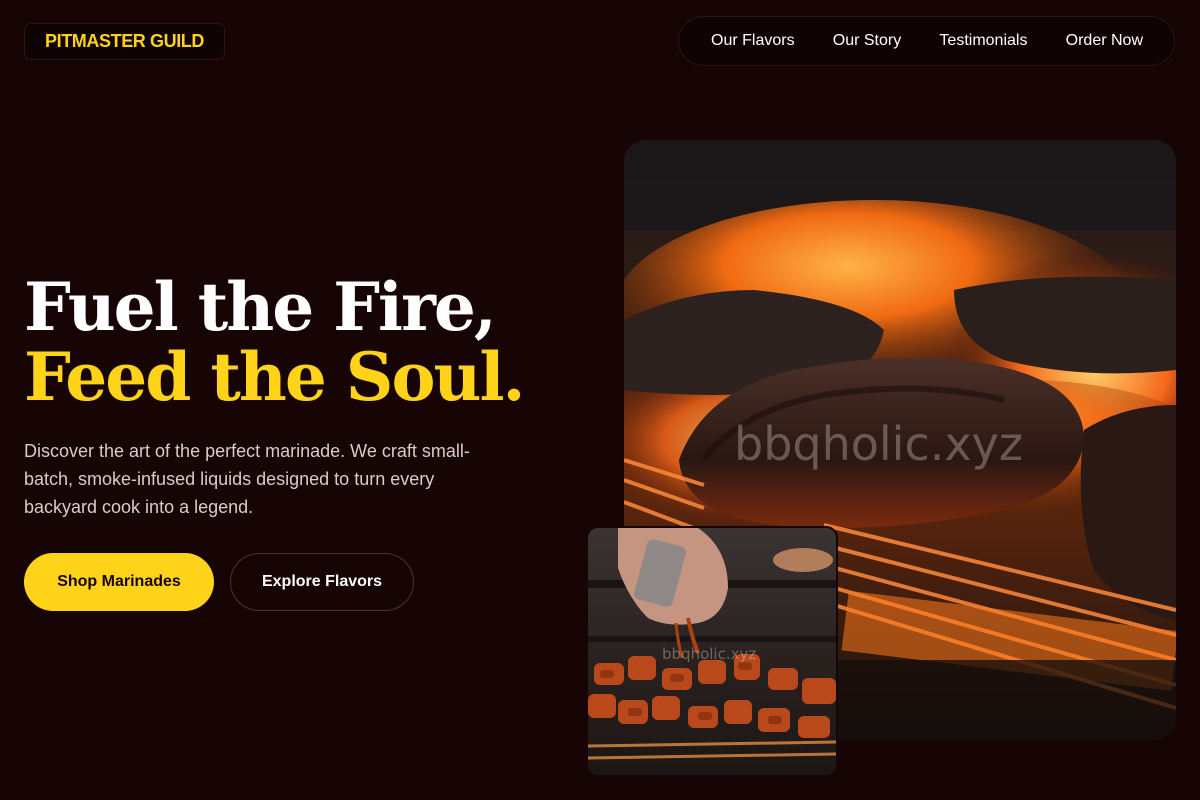  What do you see at coordinates (867, 41) in the screenshot?
I see `nav-link-our-story: Our Story` at bounding box center [867, 41].